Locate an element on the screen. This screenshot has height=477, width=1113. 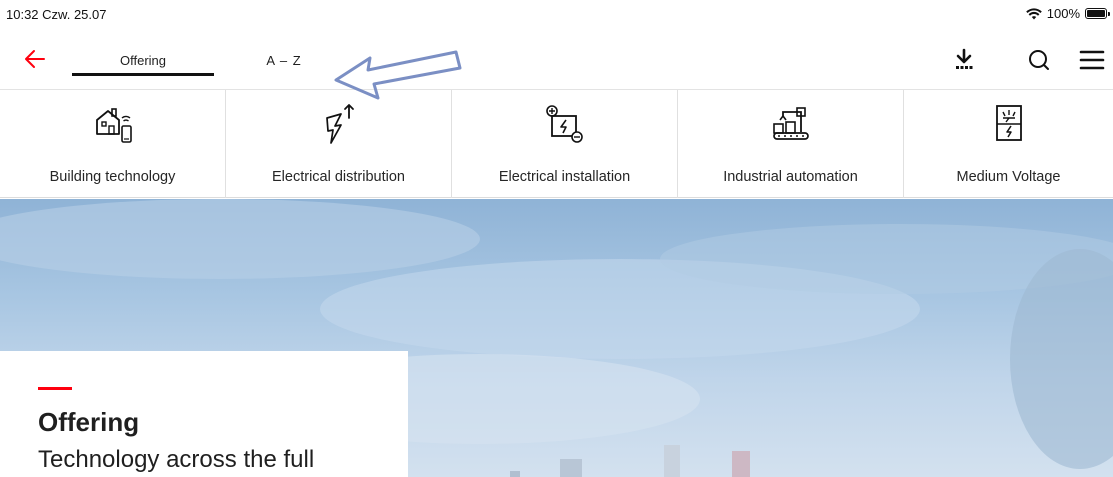
active-tab-indicator is located at coordinates (143, 74).